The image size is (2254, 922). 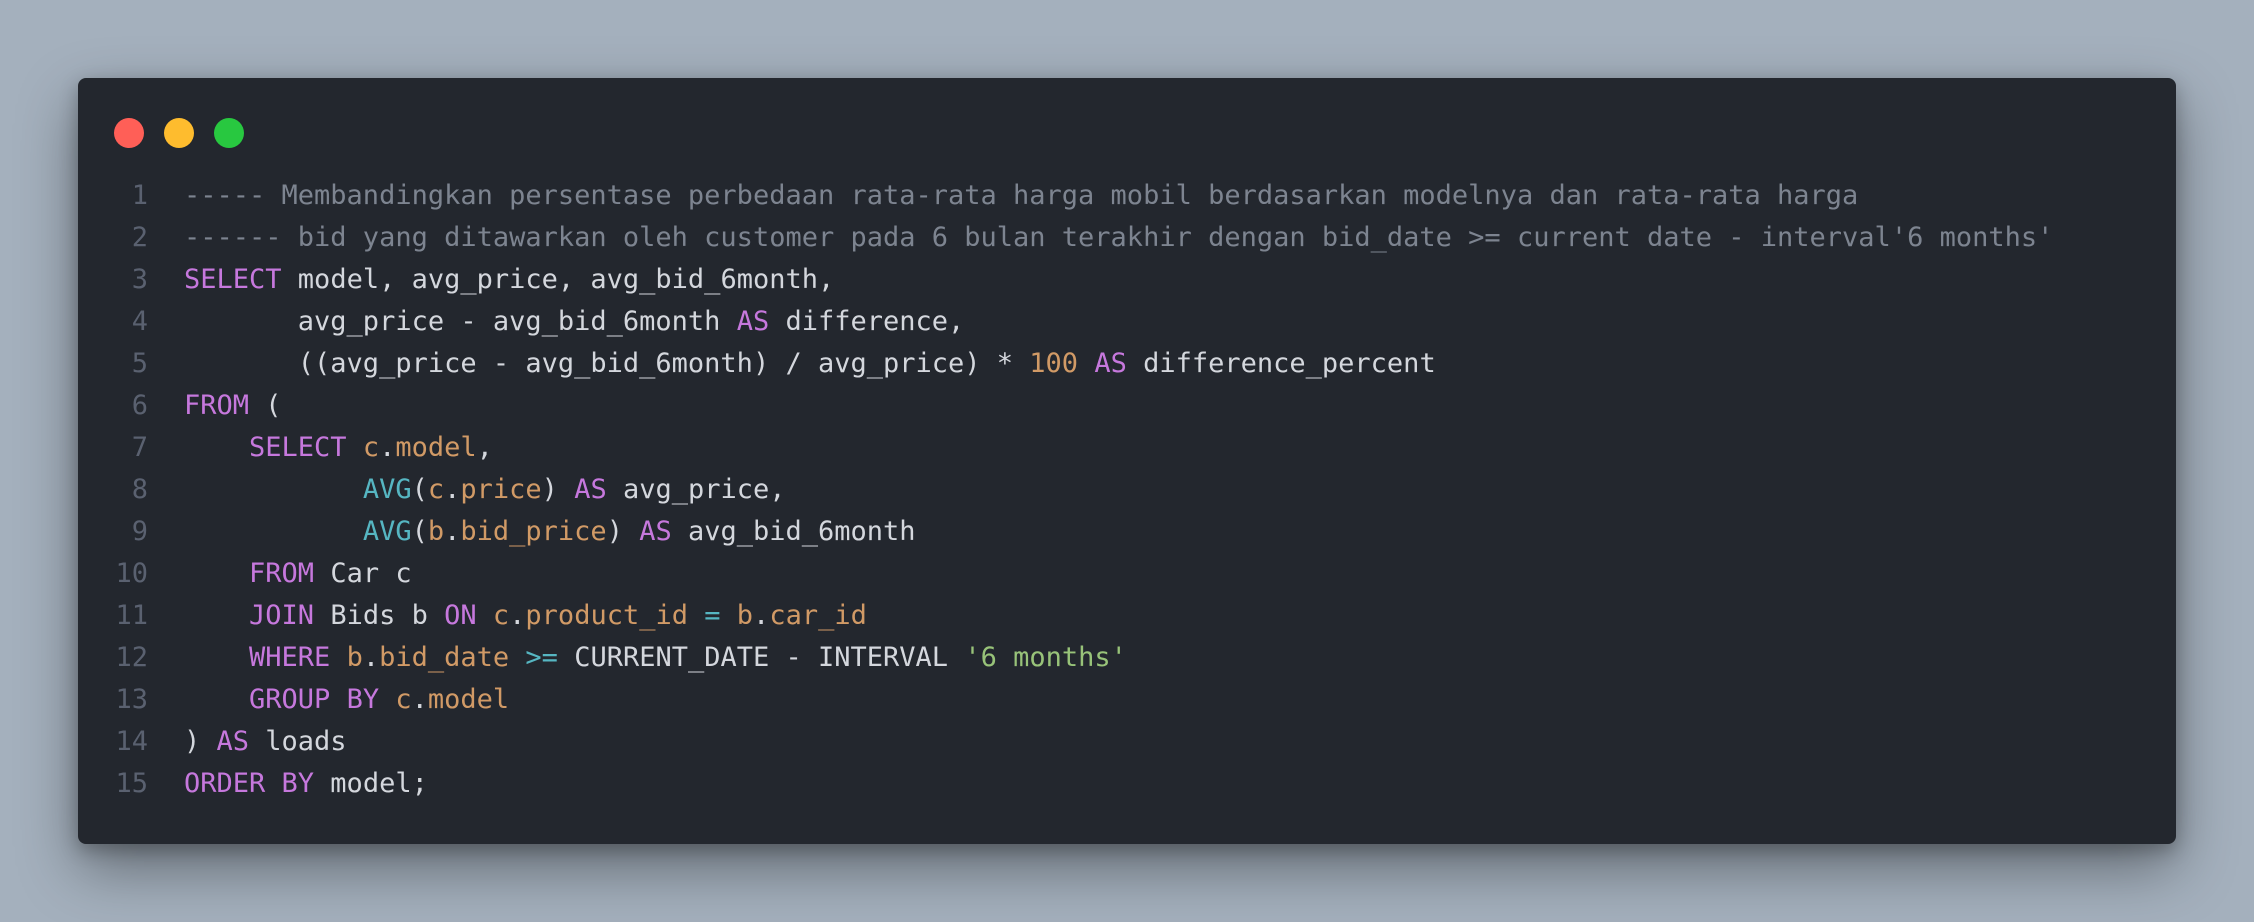 What do you see at coordinates (139, 237) in the screenshot?
I see `line-number: 2` at bounding box center [139, 237].